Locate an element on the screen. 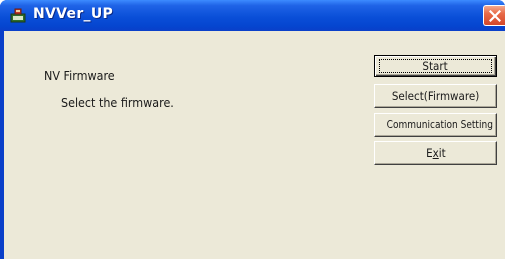 The image size is (505, 259). exit-button-label: Exit is located at coordinates (436, 153).